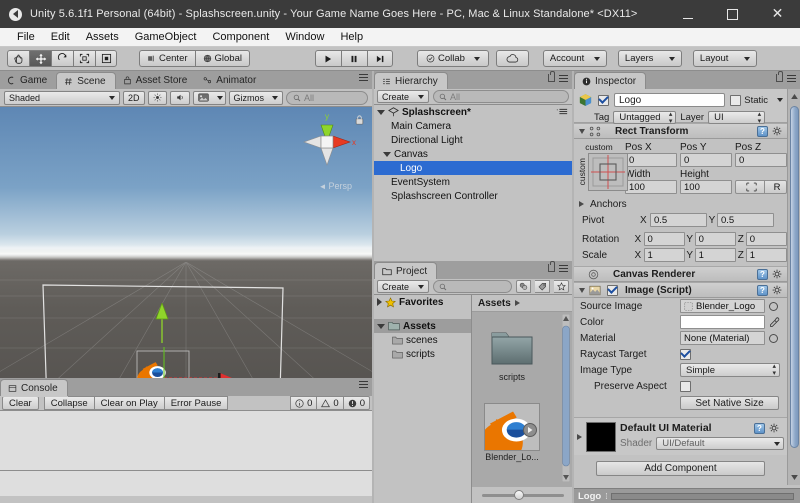 This screenshot has width=800, height=503. I want to click on scale-z-field: 1, so click(766, 255).